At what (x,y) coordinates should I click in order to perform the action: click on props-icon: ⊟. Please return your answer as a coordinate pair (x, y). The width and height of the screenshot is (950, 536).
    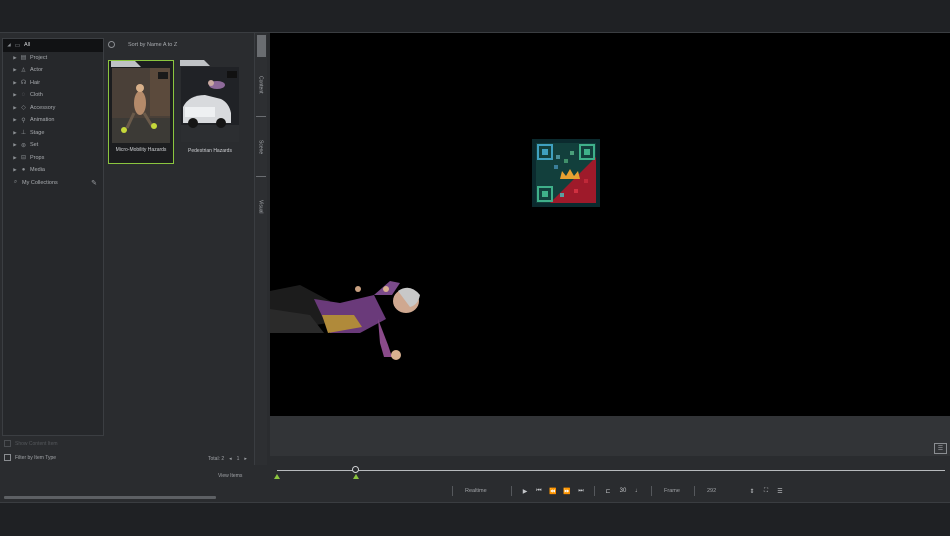
    Looking at the image, I should click on (23, 158).